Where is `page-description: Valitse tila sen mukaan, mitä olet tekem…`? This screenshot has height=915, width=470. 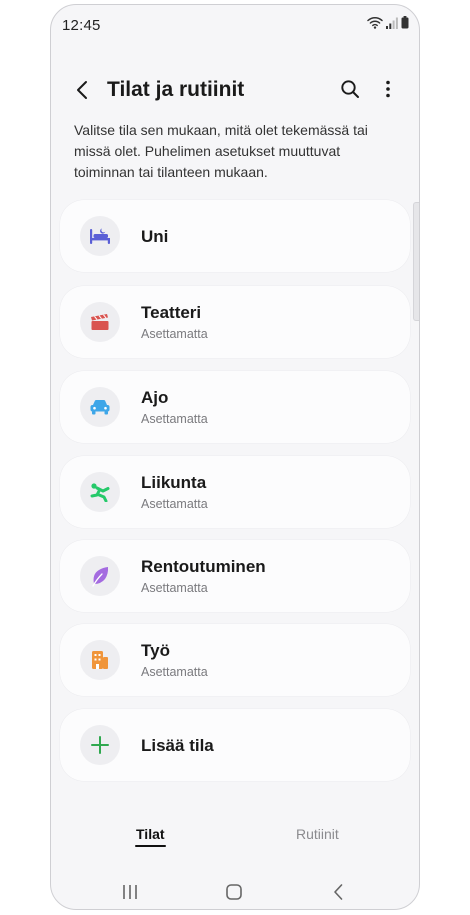
page-description: Valitse tila sen mukaan, mitä olet tekem… is located at coordinates (221, 151).